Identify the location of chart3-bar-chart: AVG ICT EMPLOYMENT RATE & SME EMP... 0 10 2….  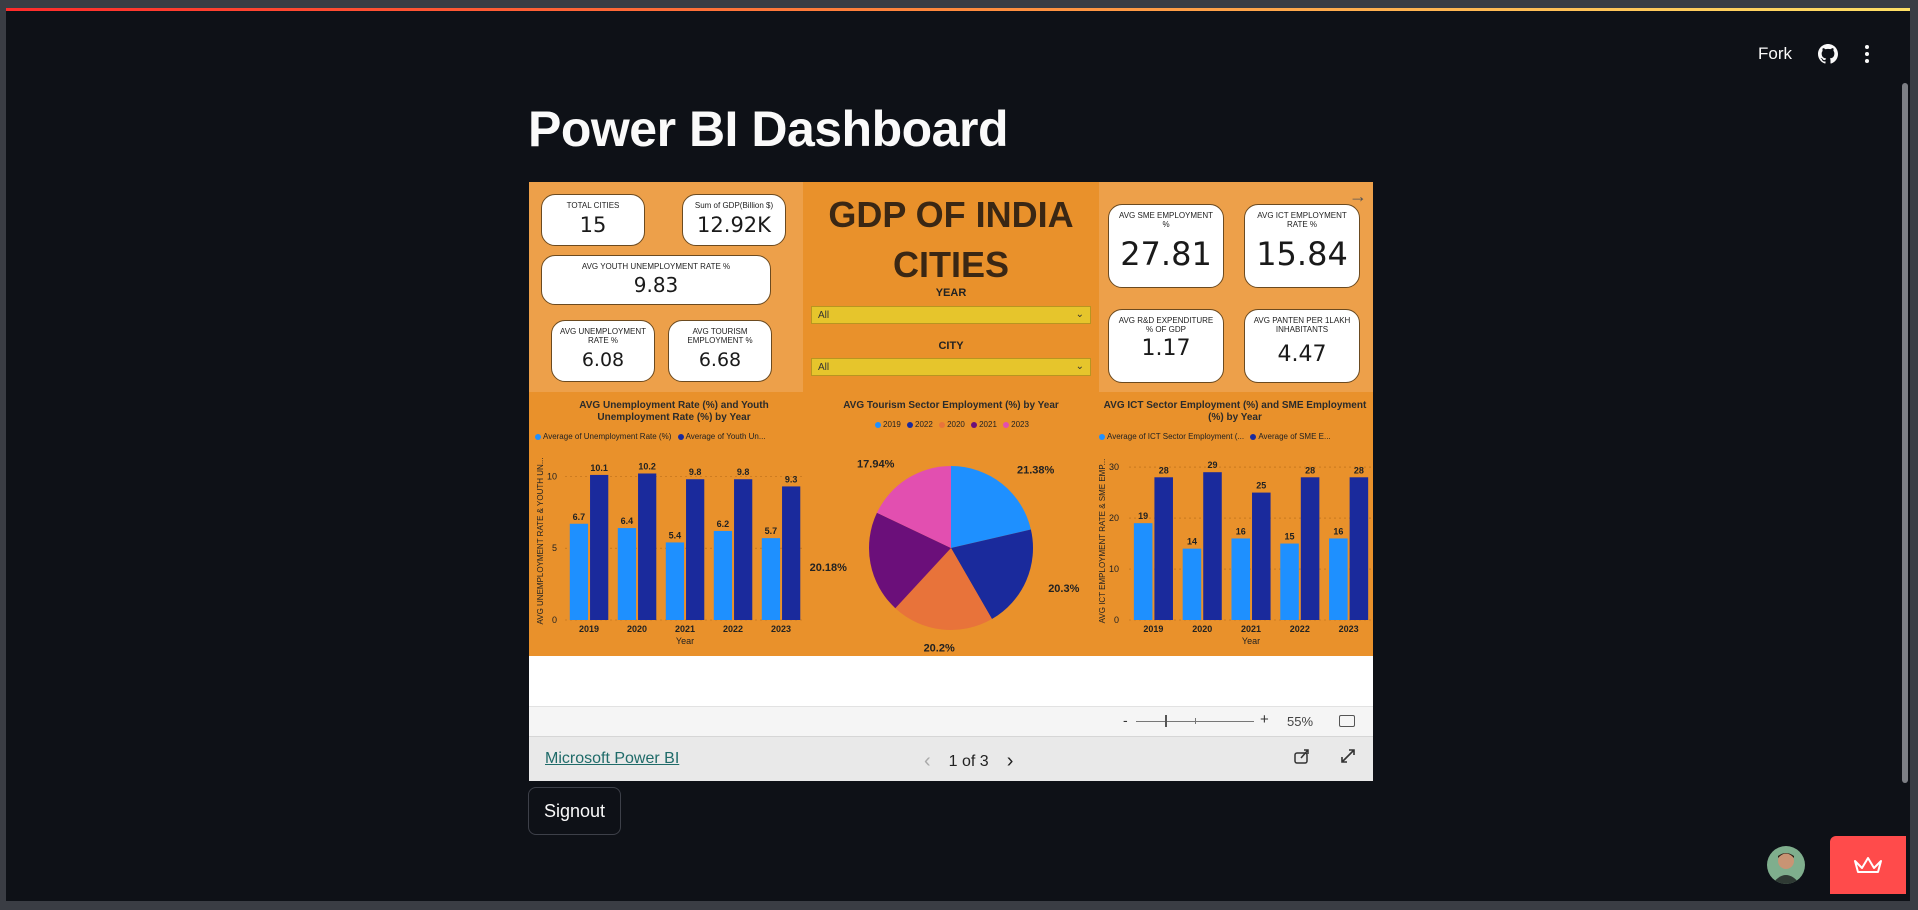
(1234, 550).